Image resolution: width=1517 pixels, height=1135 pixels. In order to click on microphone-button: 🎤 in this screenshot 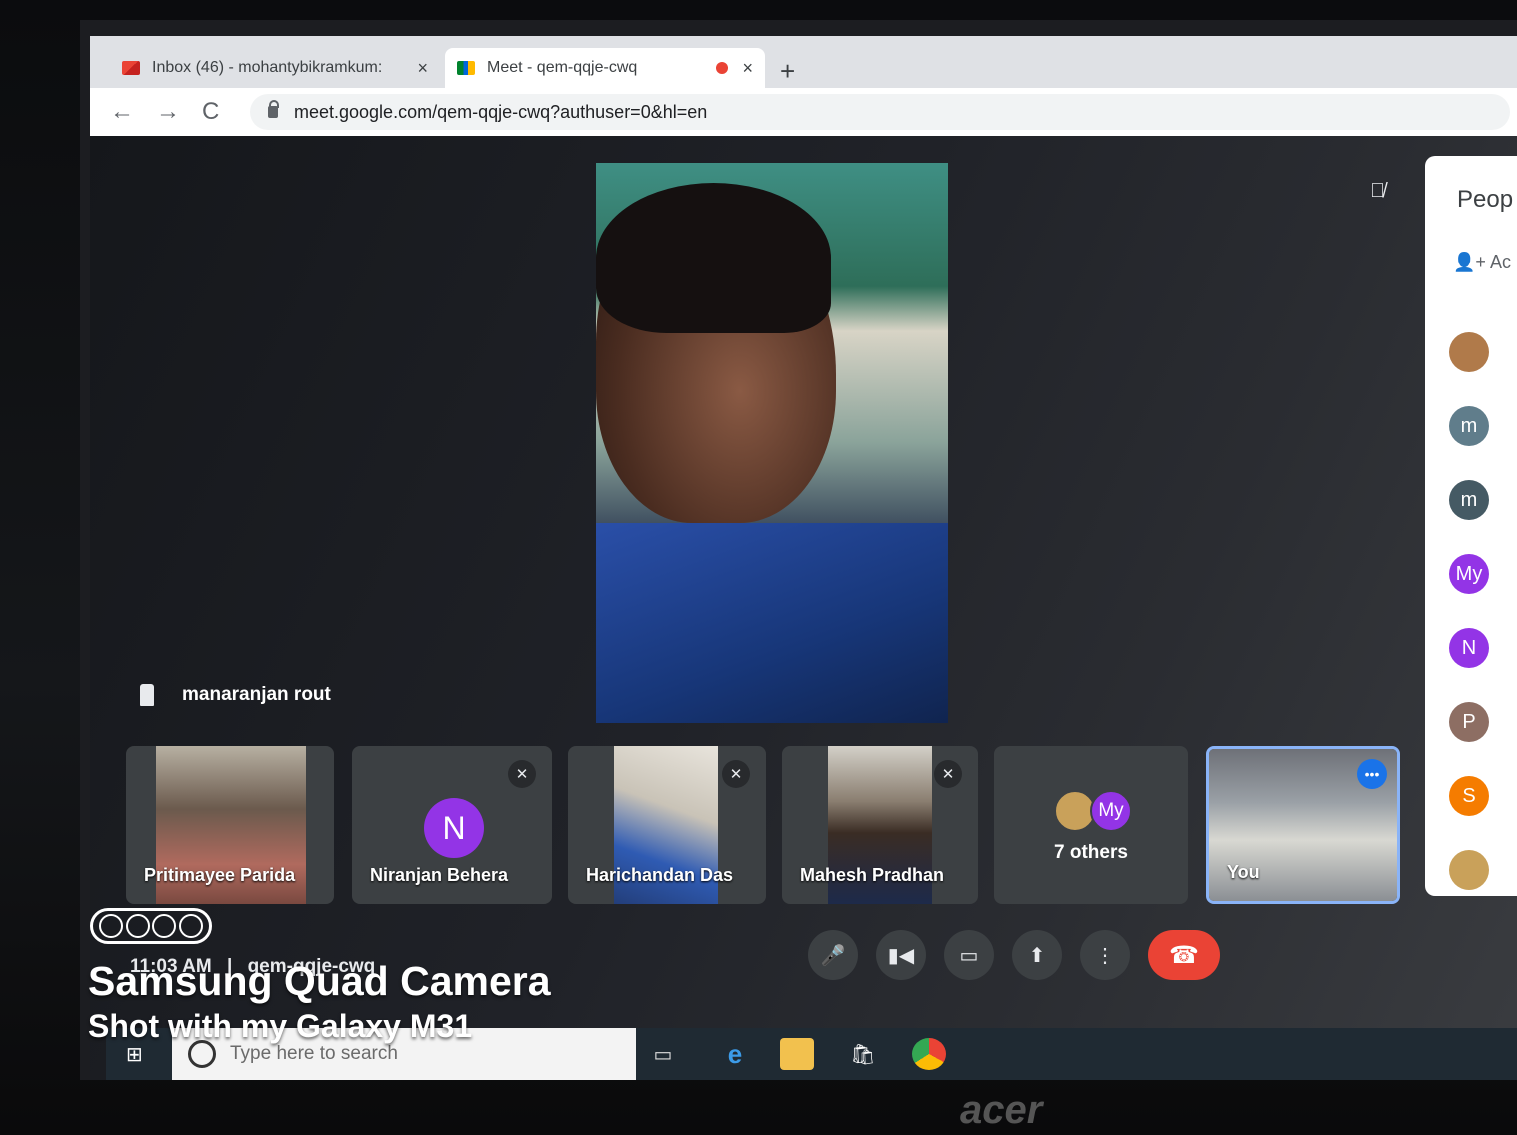, I will do `click(833, 955)`.